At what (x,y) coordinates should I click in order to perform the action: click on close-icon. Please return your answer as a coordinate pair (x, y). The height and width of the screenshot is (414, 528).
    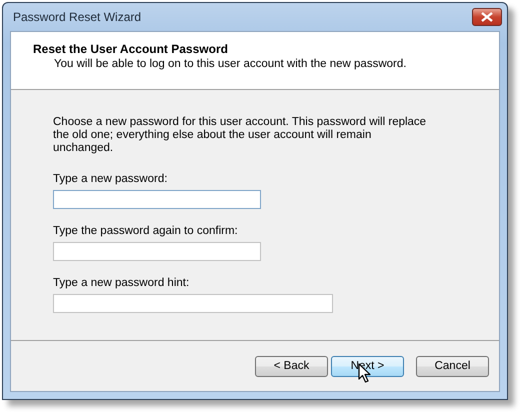
    Looking at the image, I should click on (487, 17).